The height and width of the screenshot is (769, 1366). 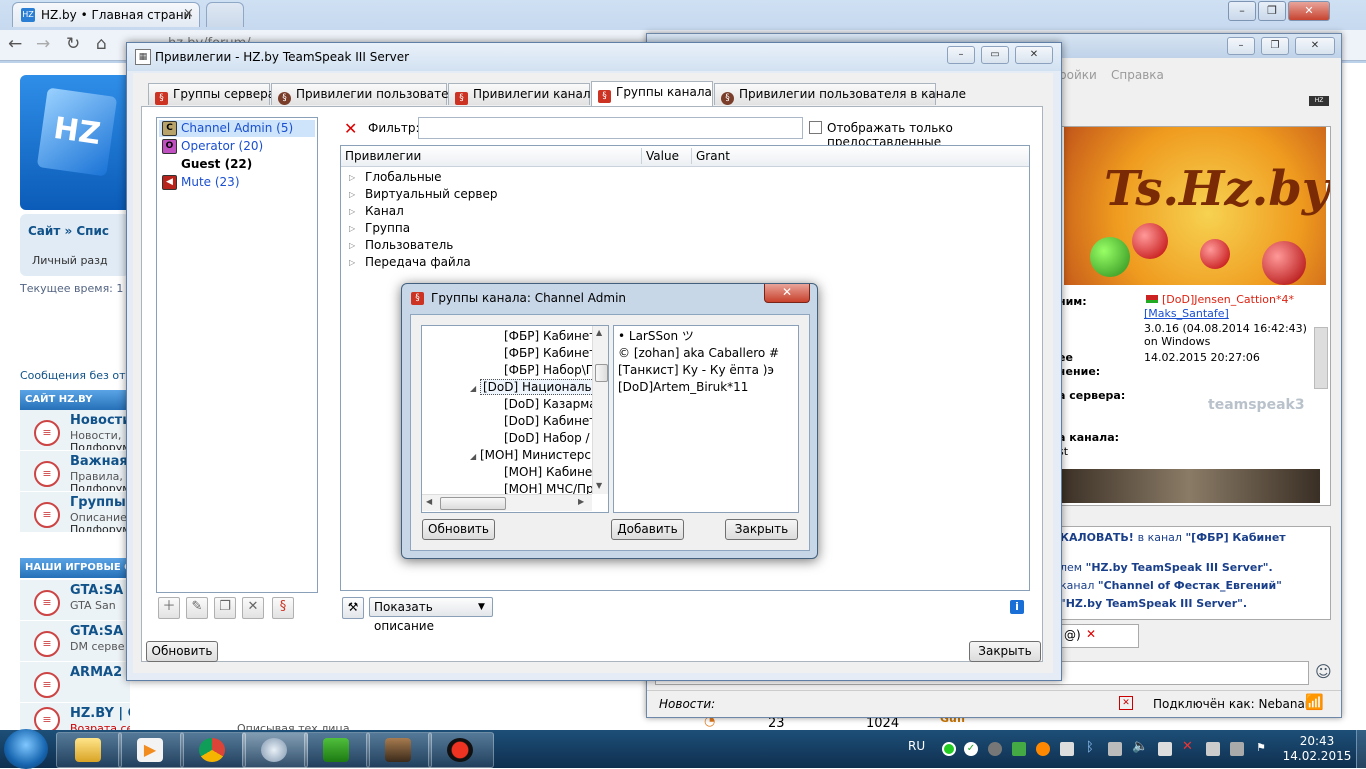 What do you see at coordinates (698, 353) in the screenshot?
I see `member-item: © [zohan] aka Caballero #` at bounding box center [698, 353].